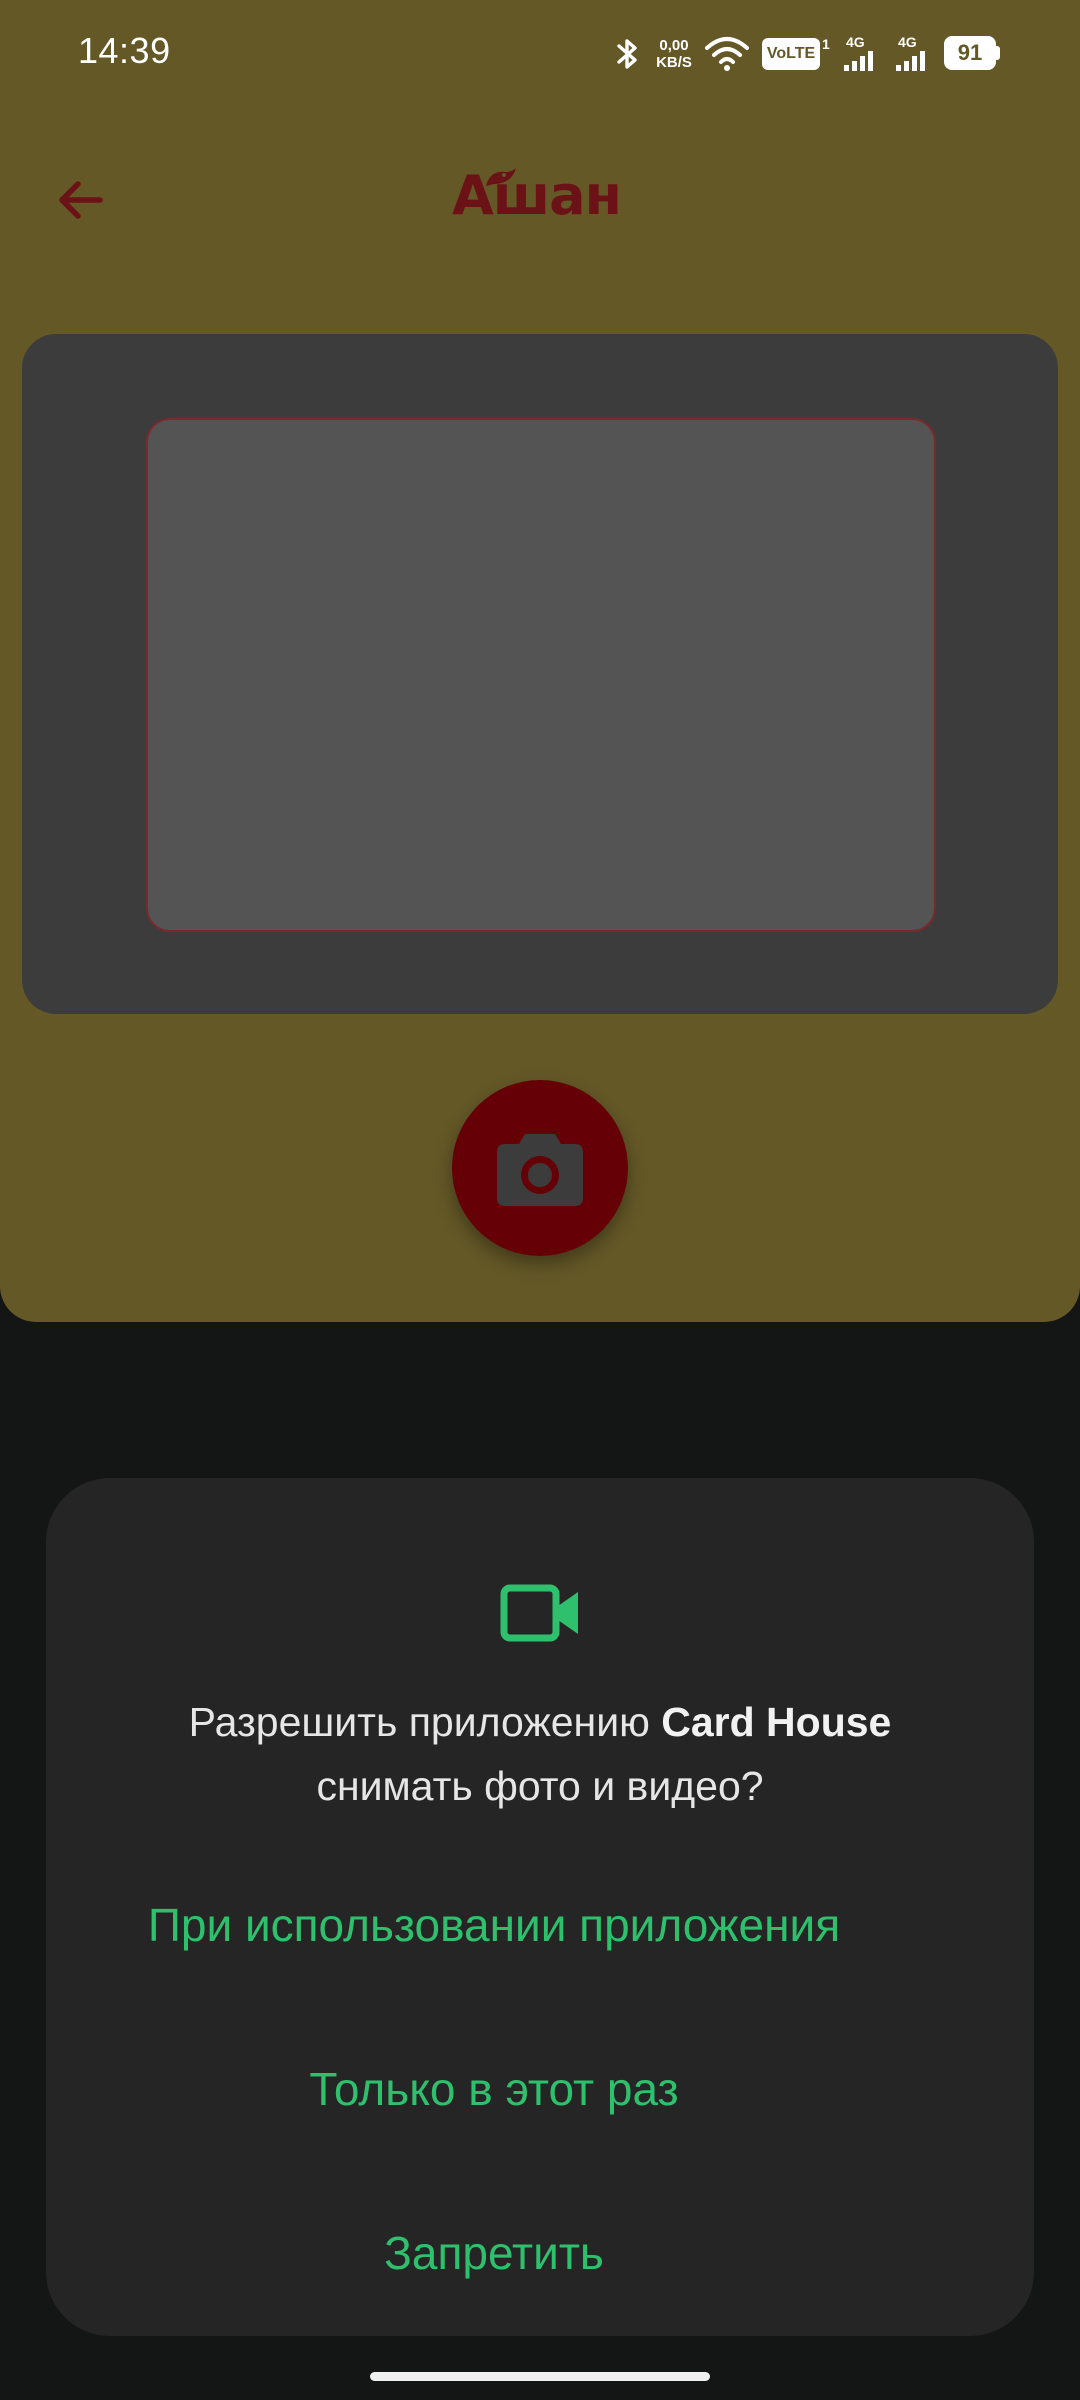  I want to click on signal-sim1: 4G, so click(862, 54).